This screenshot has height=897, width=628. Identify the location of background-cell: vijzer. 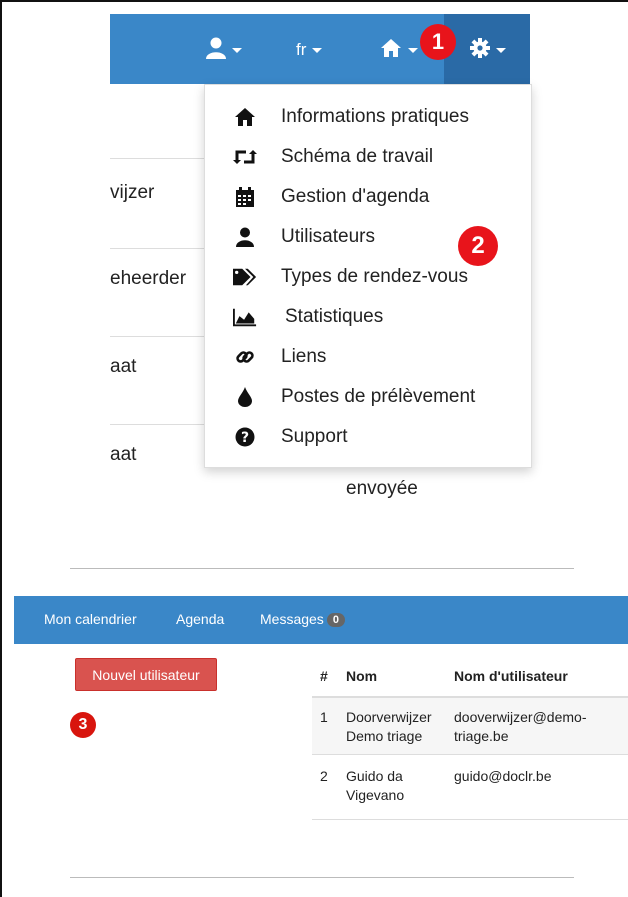
(132, 192).